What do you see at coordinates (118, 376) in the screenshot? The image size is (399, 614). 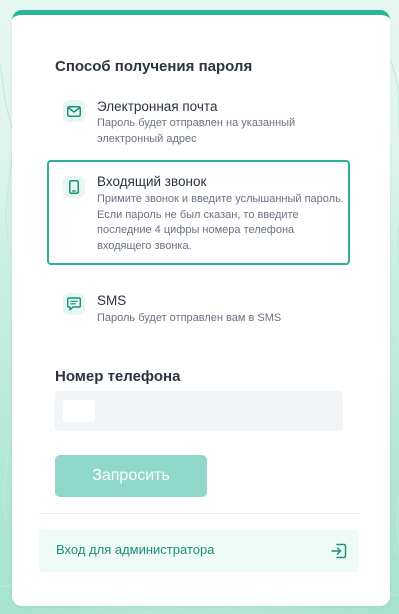 I see `phone-number-label: Номер телефона` at bounding box center [118, 376].